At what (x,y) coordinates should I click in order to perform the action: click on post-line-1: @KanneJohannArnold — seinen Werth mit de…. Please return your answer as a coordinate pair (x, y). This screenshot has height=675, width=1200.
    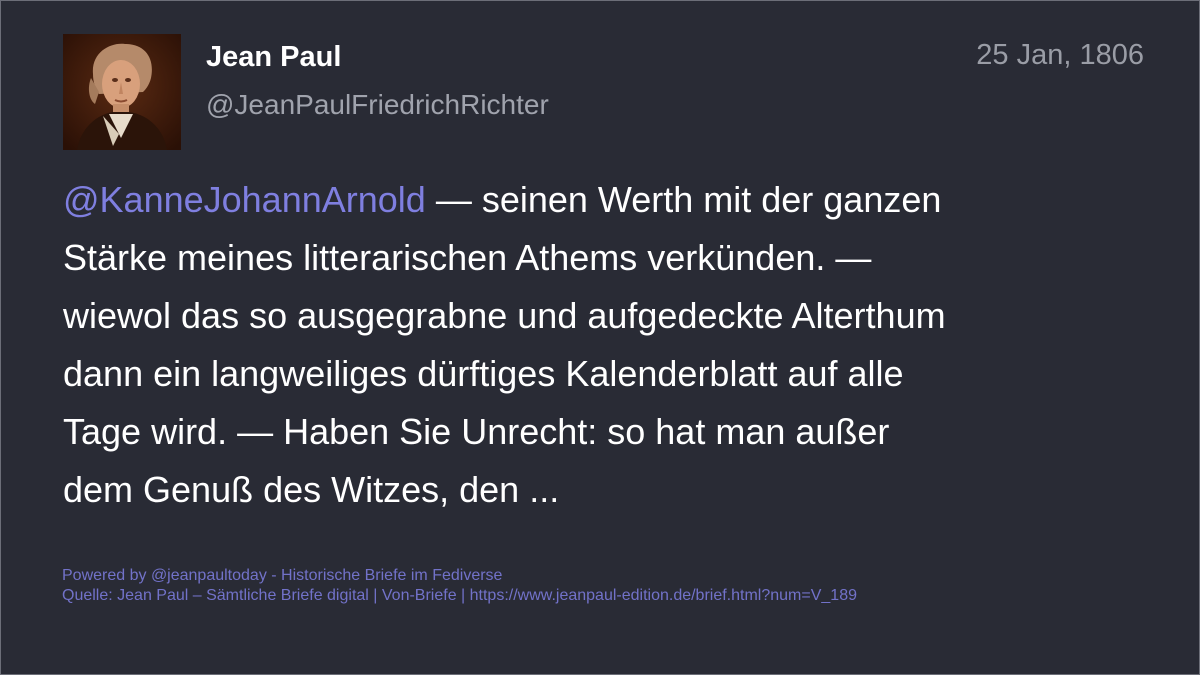
    Looking at the image, I should click on (605, 200).